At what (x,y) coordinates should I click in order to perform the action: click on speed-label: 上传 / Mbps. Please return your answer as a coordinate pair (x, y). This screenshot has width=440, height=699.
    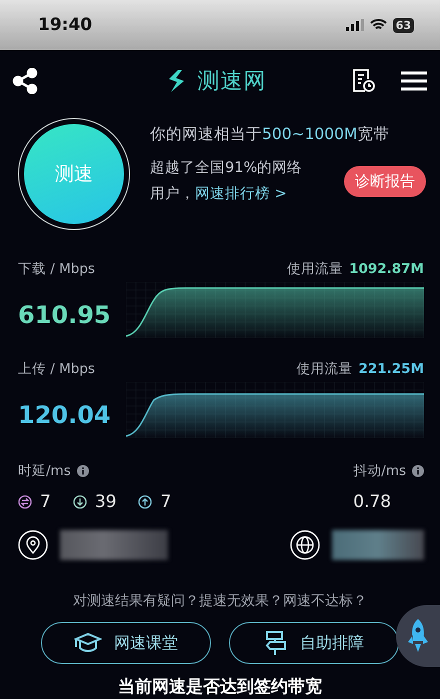
    Looking at the image, I should click on (57, 369).